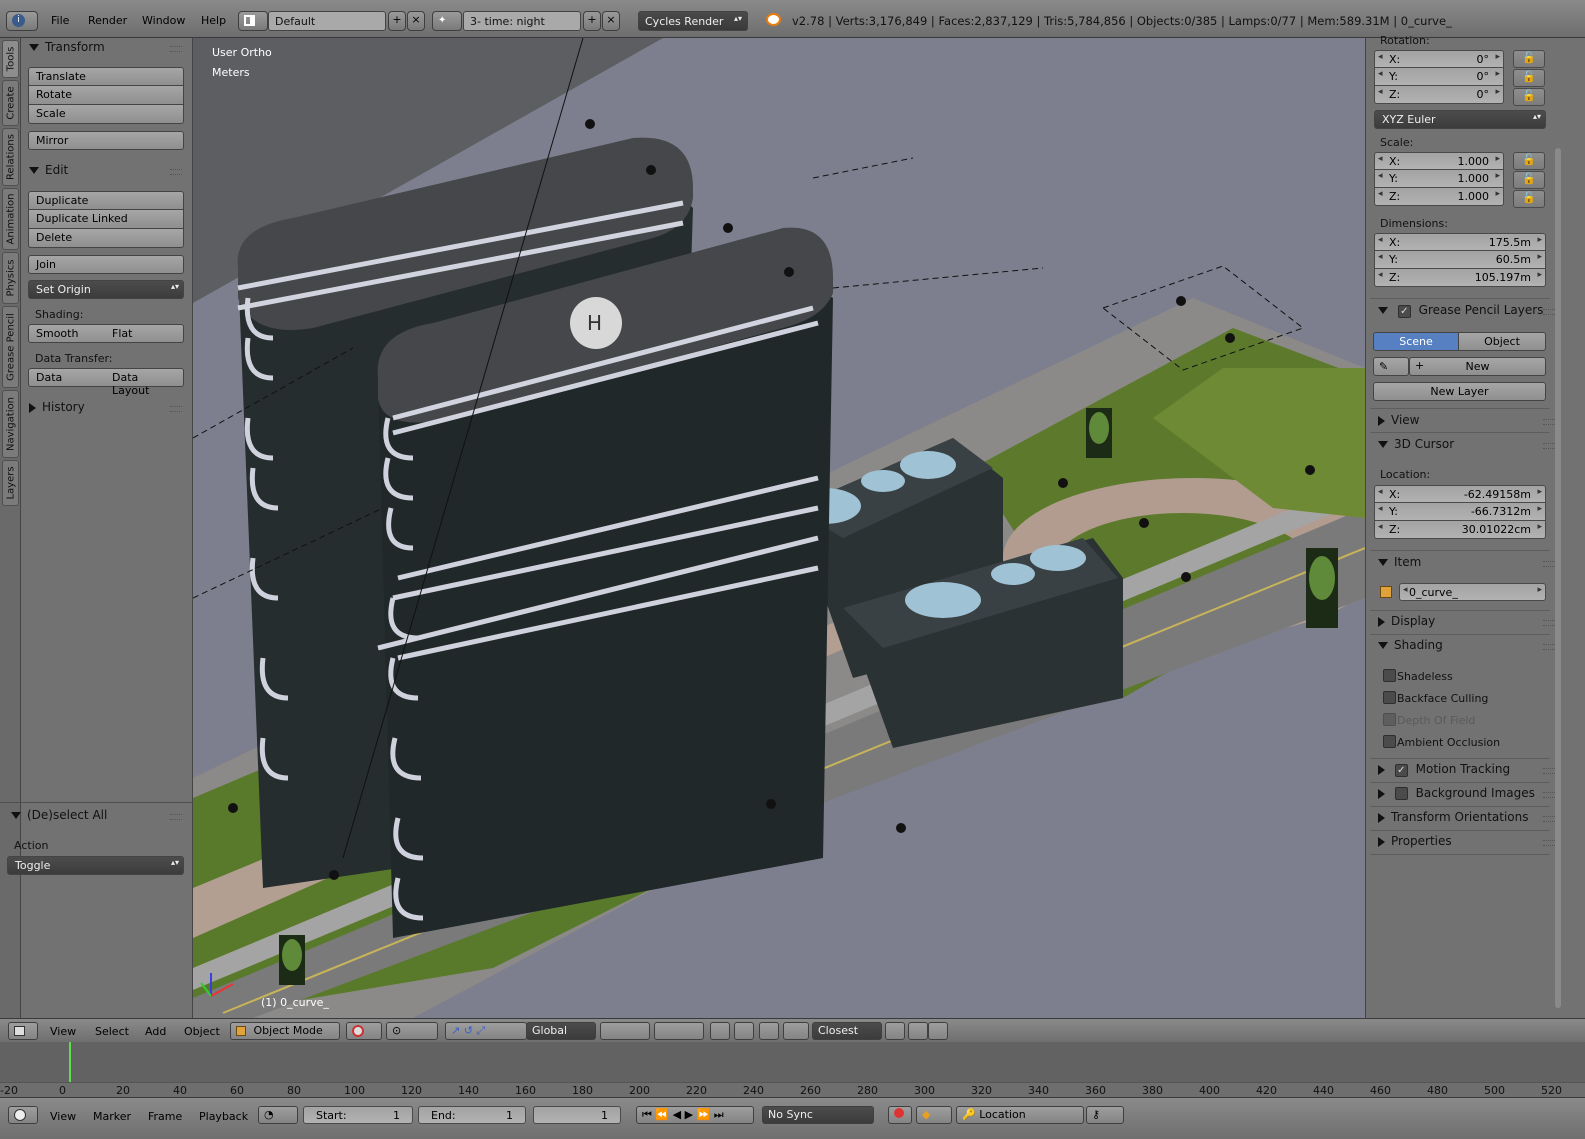 Image resolution: width=1585 pixels, height=1139 pixels. Describe the element at coordinates (486, 1031) in the screenshot. I see `manipulator-toggles: ↗ ↺ ⤢` at that location.